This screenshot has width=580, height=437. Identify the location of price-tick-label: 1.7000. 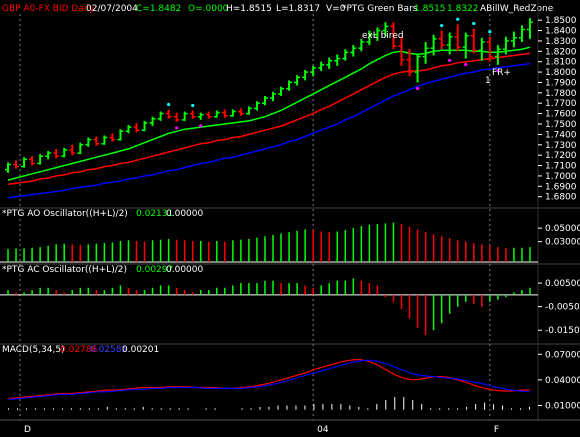
(561, 177).